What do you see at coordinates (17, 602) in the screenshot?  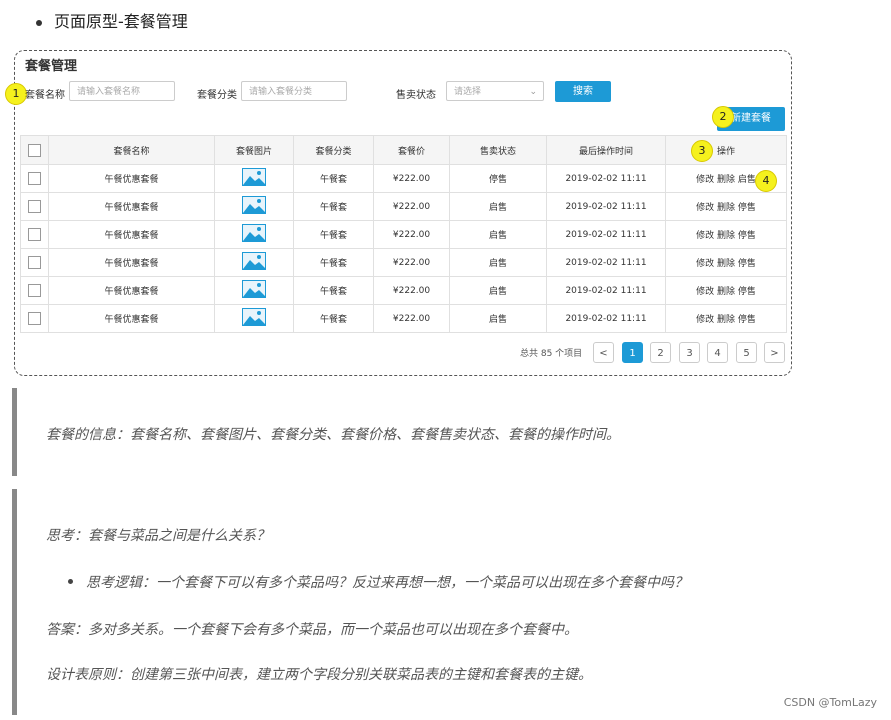 I see `blockquote-thinking` at bounding box center [17, 602].